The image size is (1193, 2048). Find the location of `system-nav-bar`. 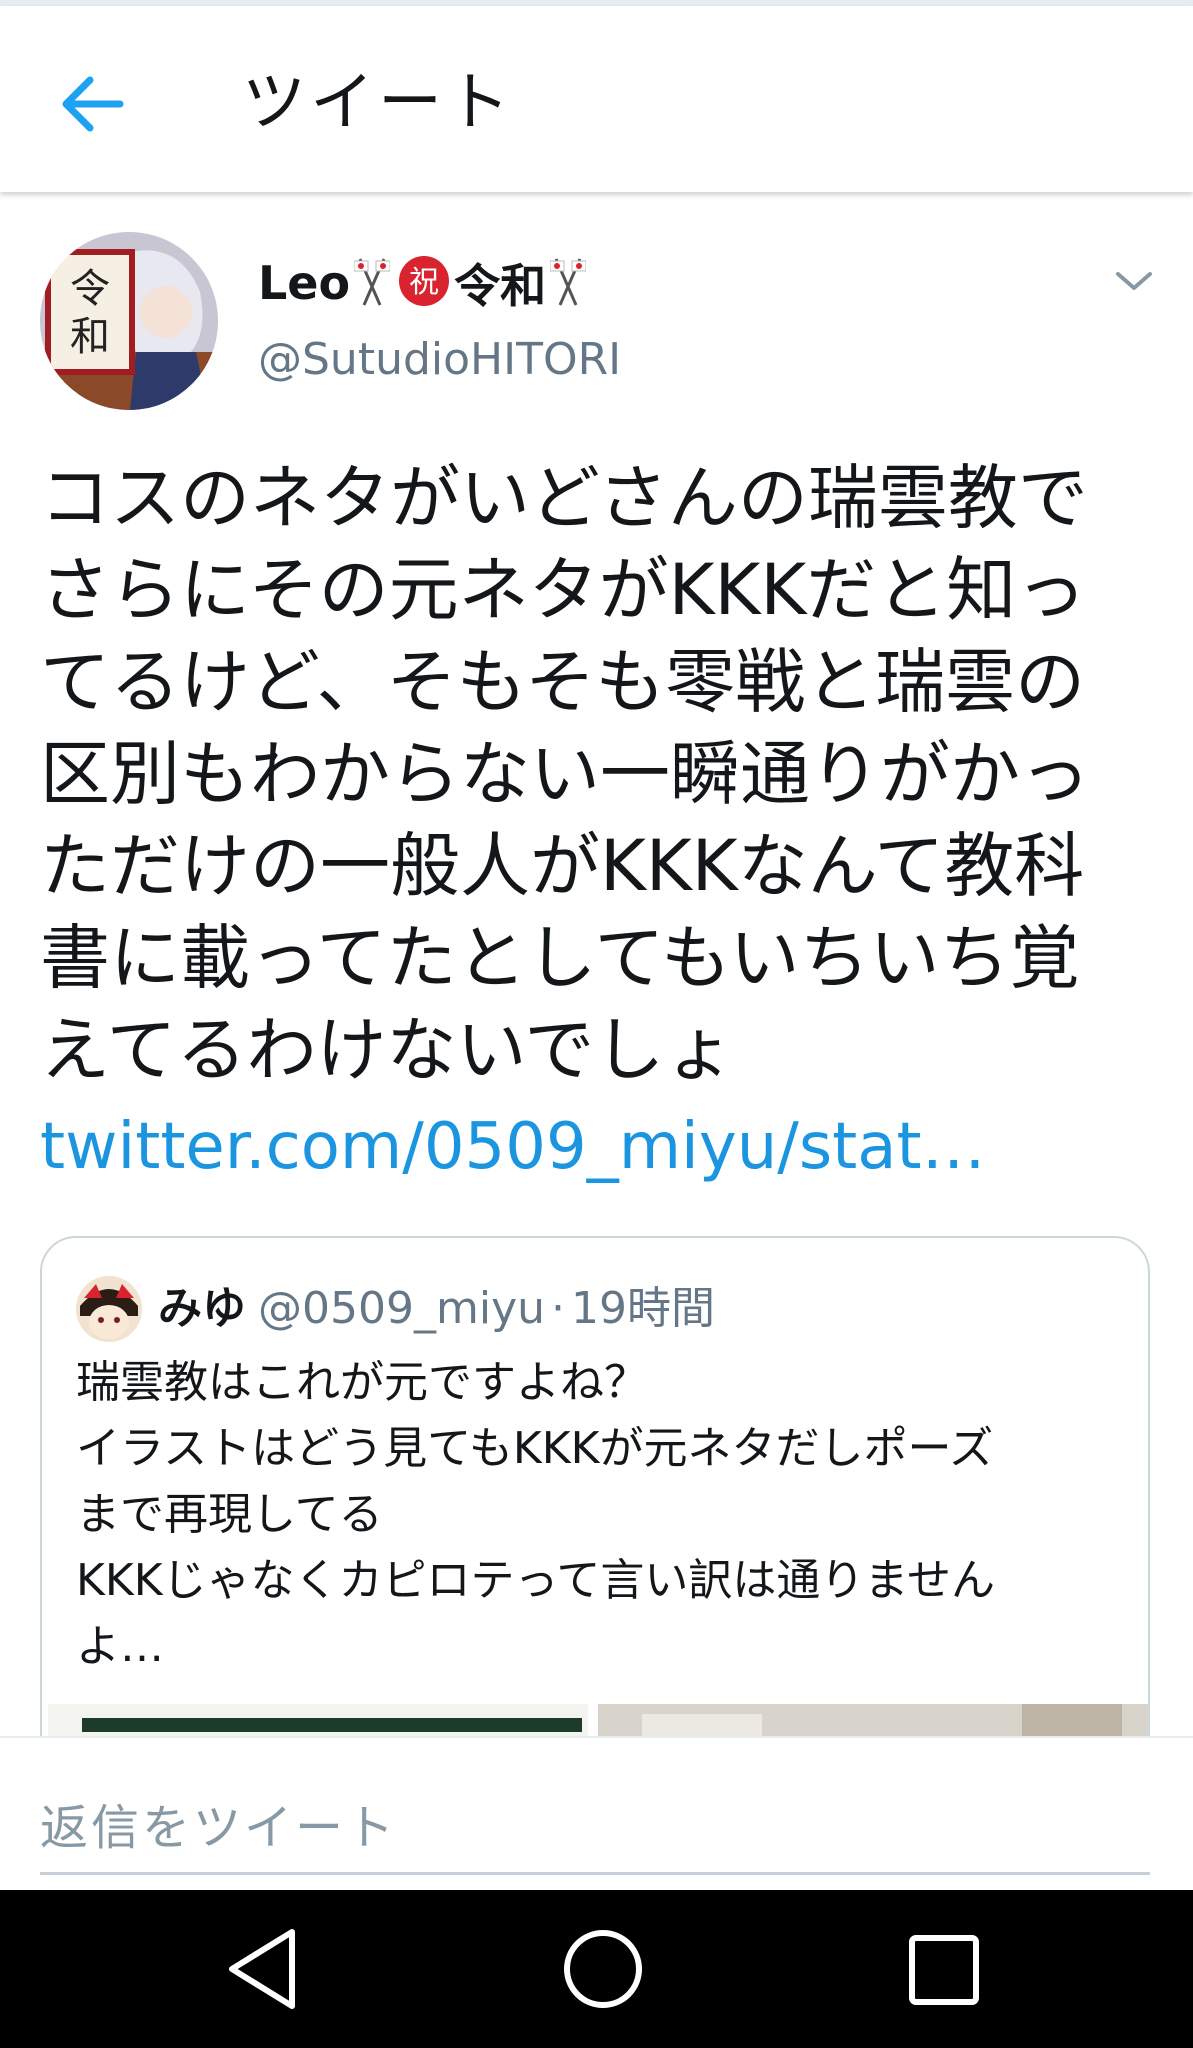

system-nav-bar is located at coordinates (596, 1969).